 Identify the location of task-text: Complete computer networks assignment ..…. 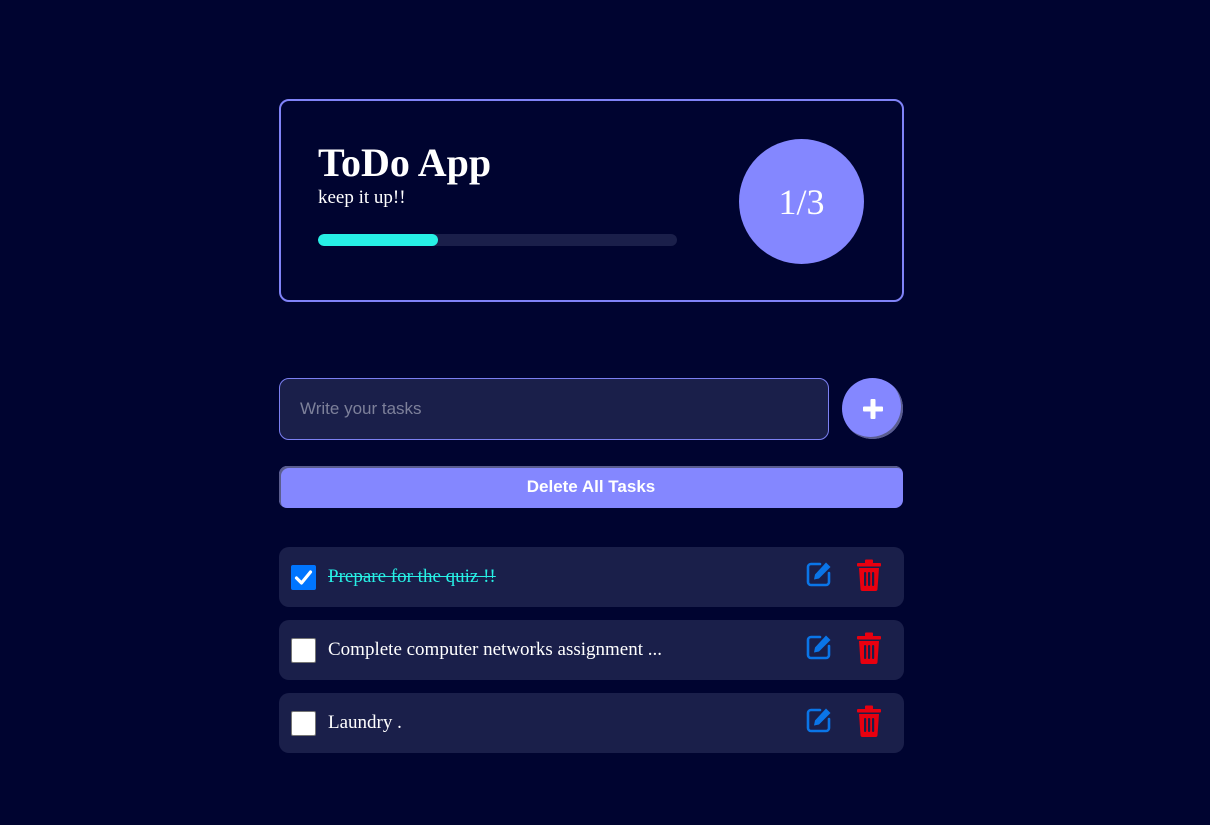
(495, 649).